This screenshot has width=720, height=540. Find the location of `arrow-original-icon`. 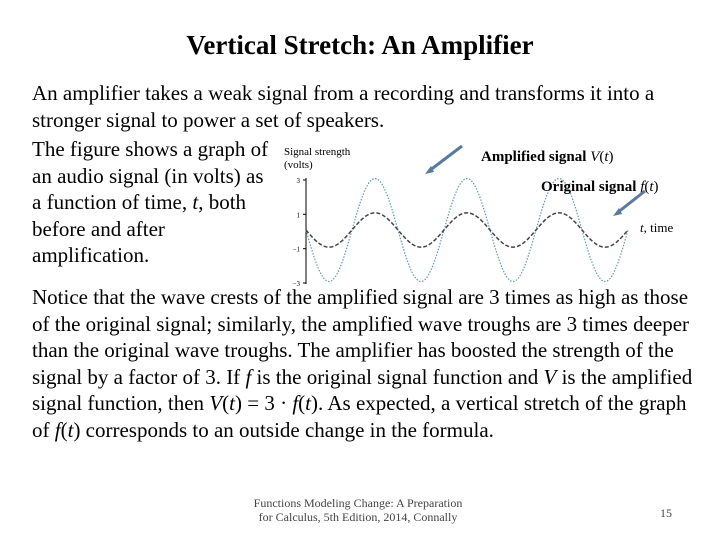

arrow-original-icon is located at coordinates (631, 202).